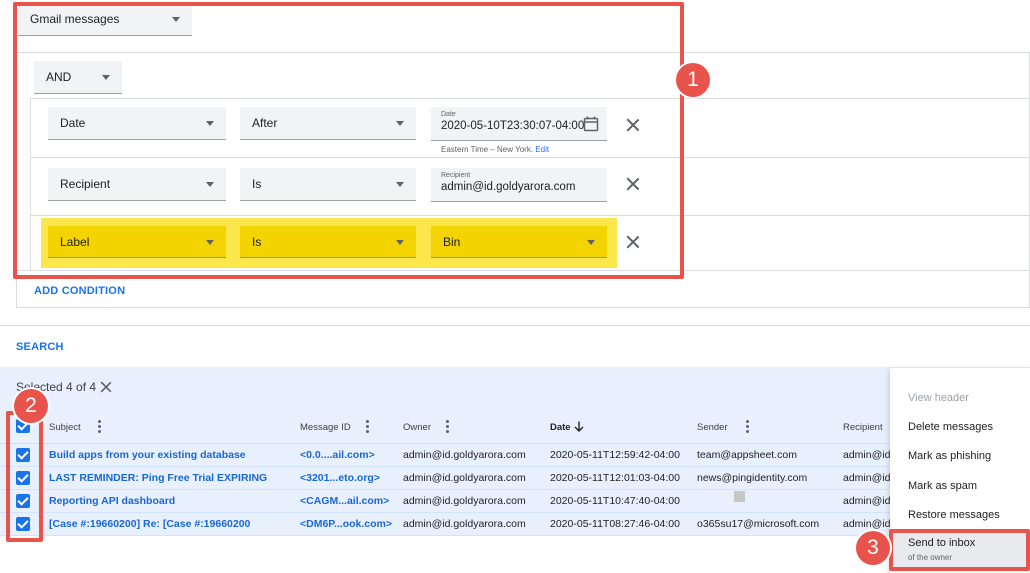 The image size is (1030, 573). Describe the element at coordinates (579, 426) in the screenshot. I see `arrow-down-icon` at that location.